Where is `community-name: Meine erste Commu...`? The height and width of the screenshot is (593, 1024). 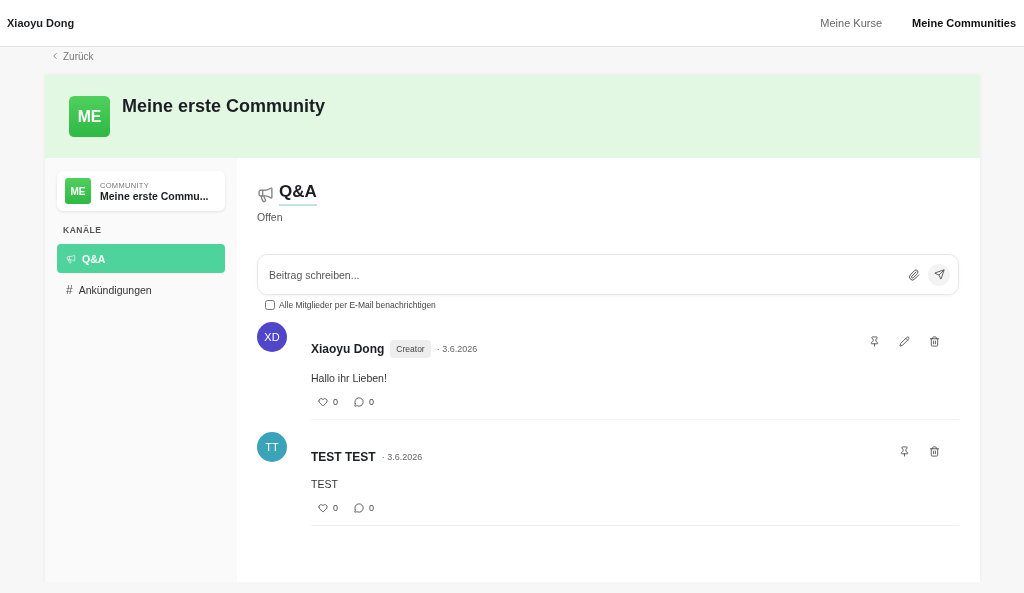
community-name: Meine erste Commu... is located at coordinates (154, 195).